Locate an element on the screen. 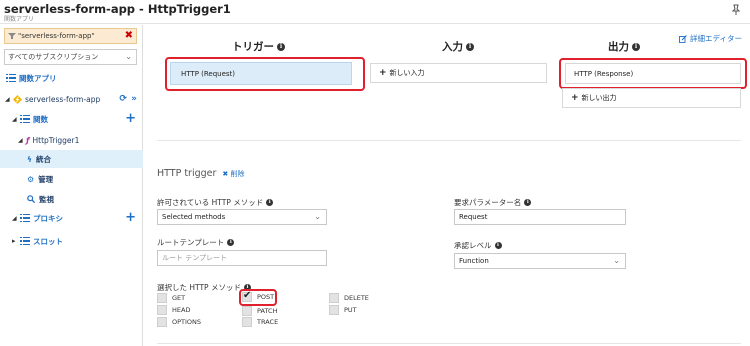 The image size is (750, 346). method-label: PATCH is located at coordinates (267, 311).